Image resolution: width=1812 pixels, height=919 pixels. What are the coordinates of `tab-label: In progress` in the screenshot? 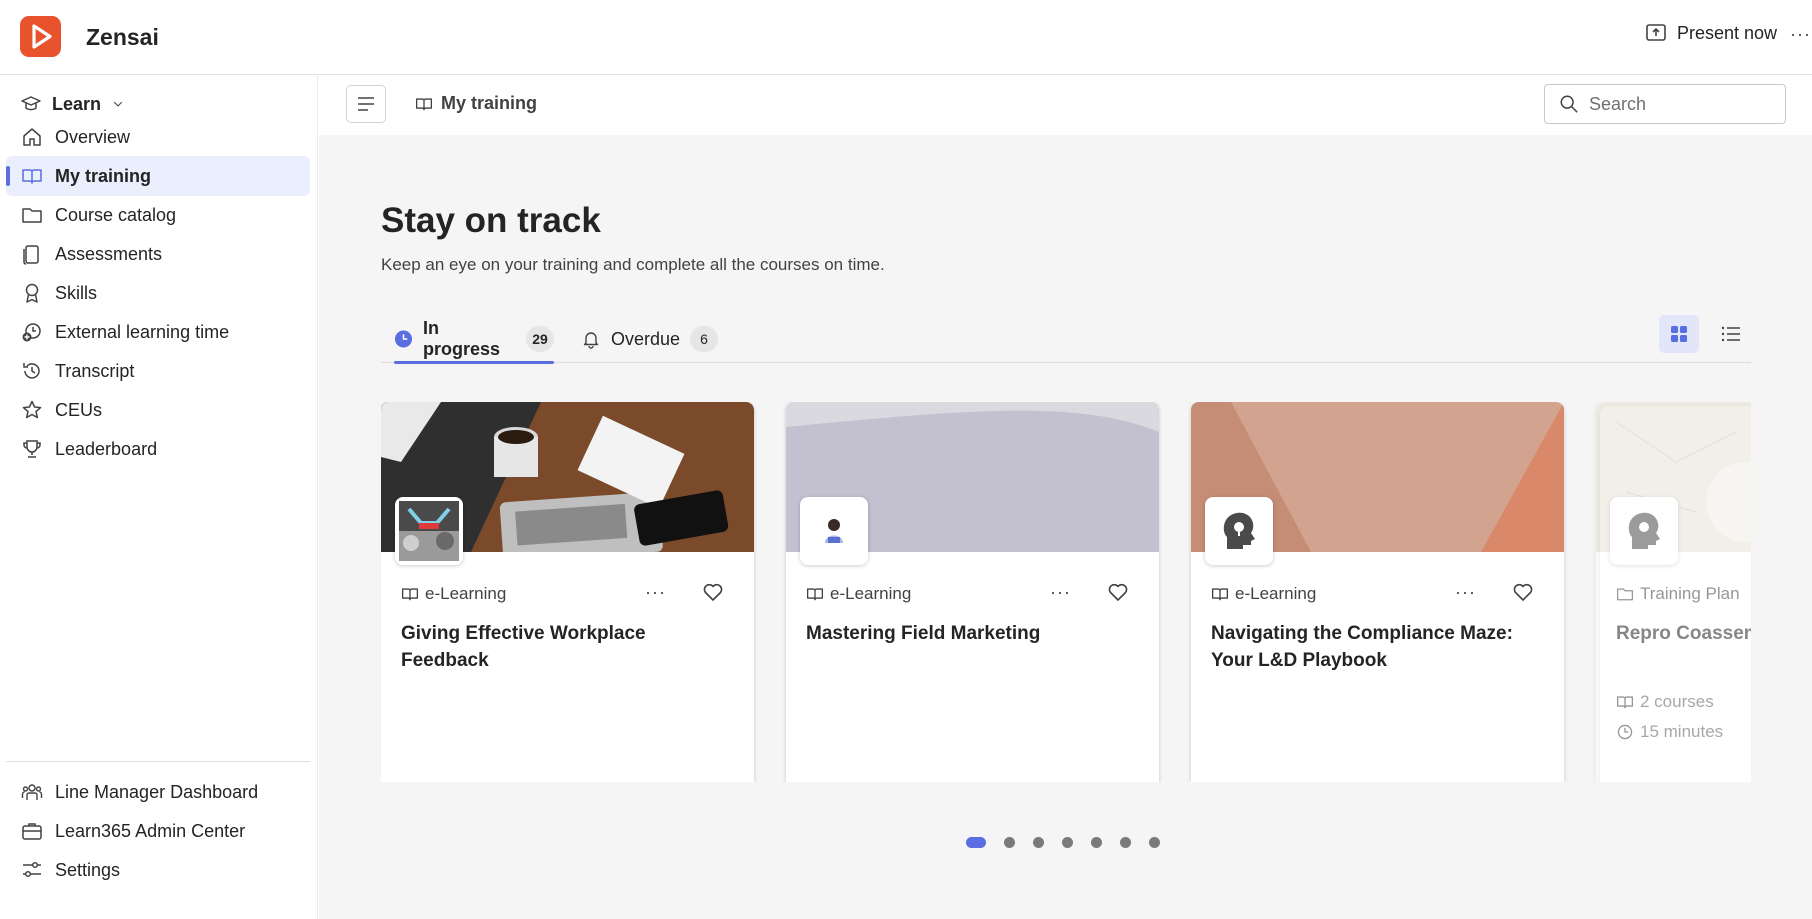 It's located at (461, 338).